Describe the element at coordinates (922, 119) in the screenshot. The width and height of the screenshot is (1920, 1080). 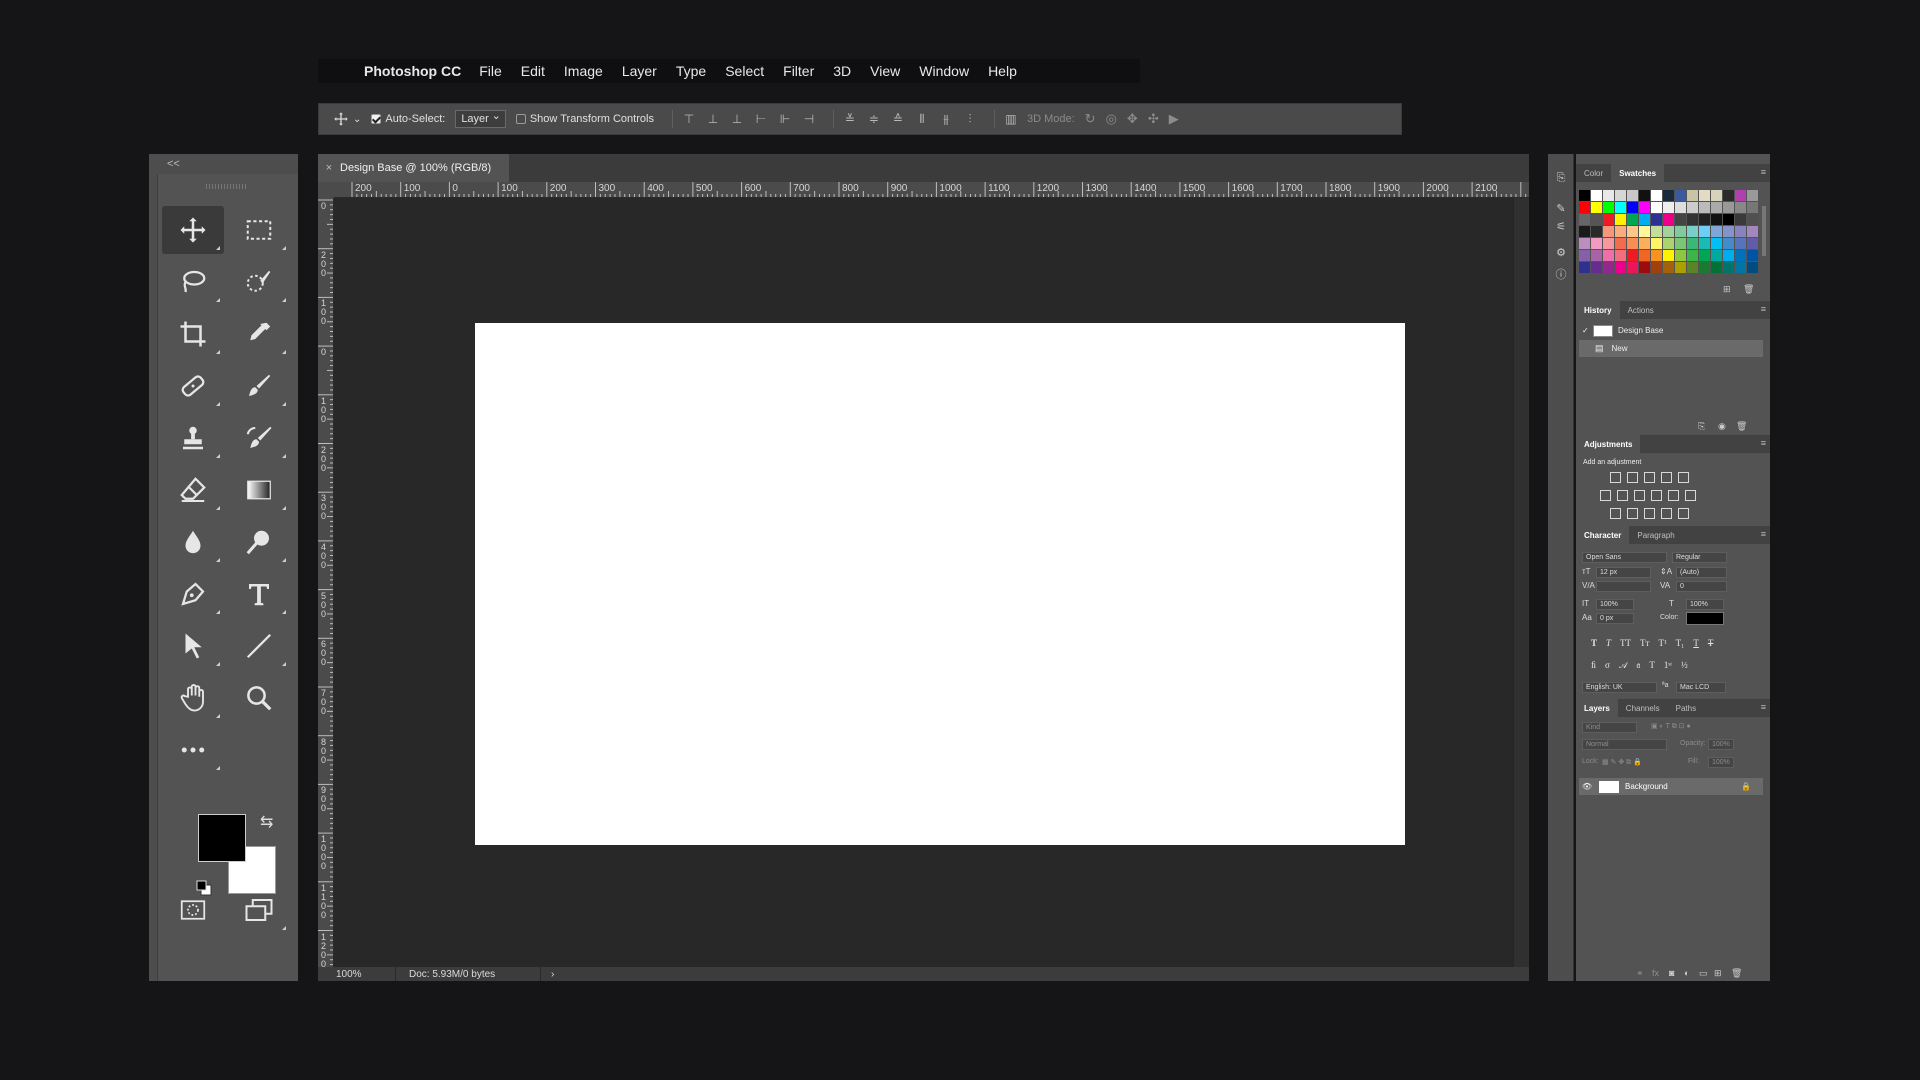
I see `distribute-left-icon: ⫴` at that location.